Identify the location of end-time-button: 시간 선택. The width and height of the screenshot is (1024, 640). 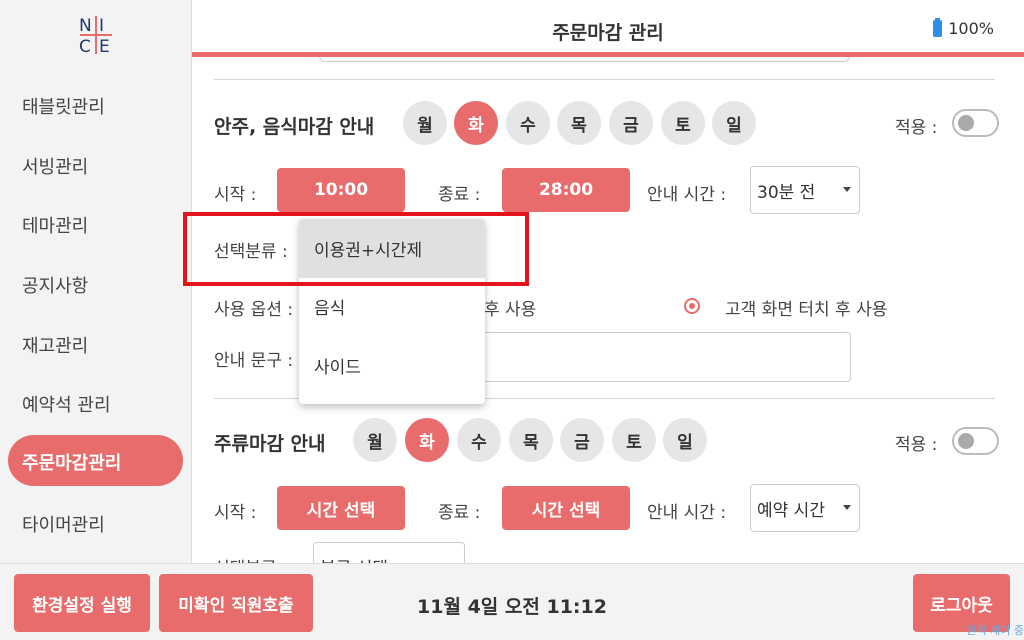
(566, 508).